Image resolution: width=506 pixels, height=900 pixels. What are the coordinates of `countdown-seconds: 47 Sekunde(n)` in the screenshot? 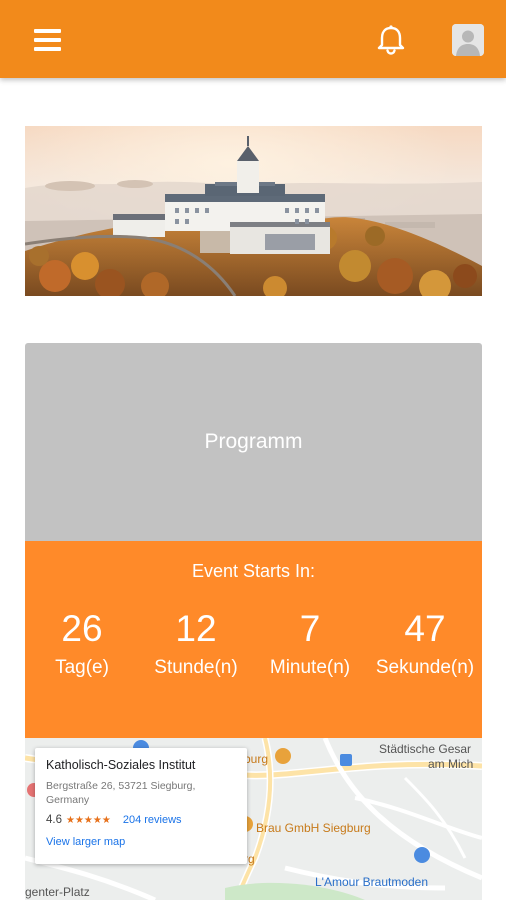 It's located at (425, 643).